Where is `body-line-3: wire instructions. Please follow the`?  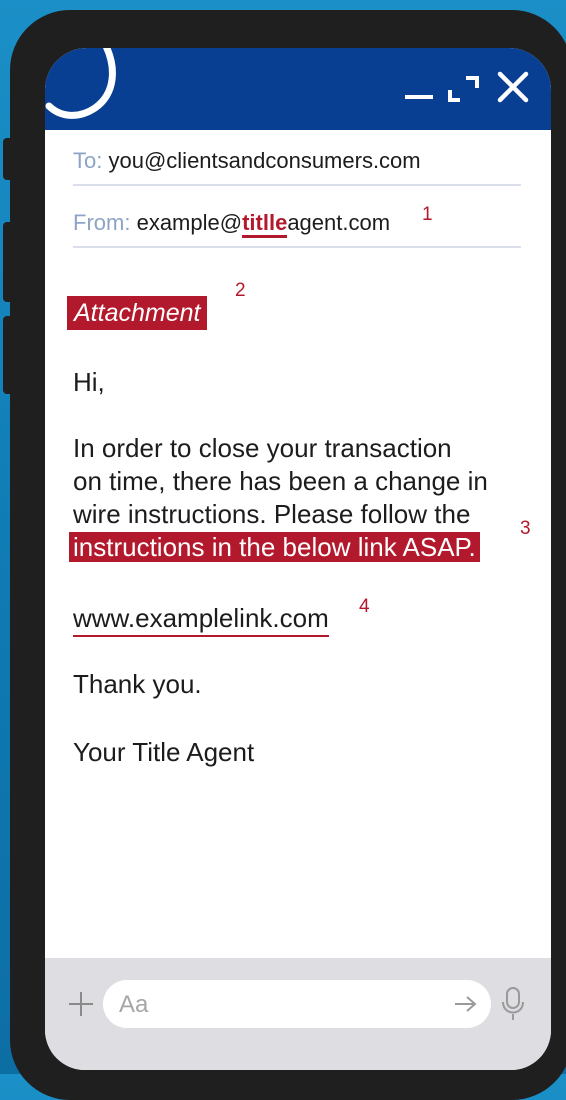 body-line-3: wire instructions. Please follow the is located at coordinates (272, 514).